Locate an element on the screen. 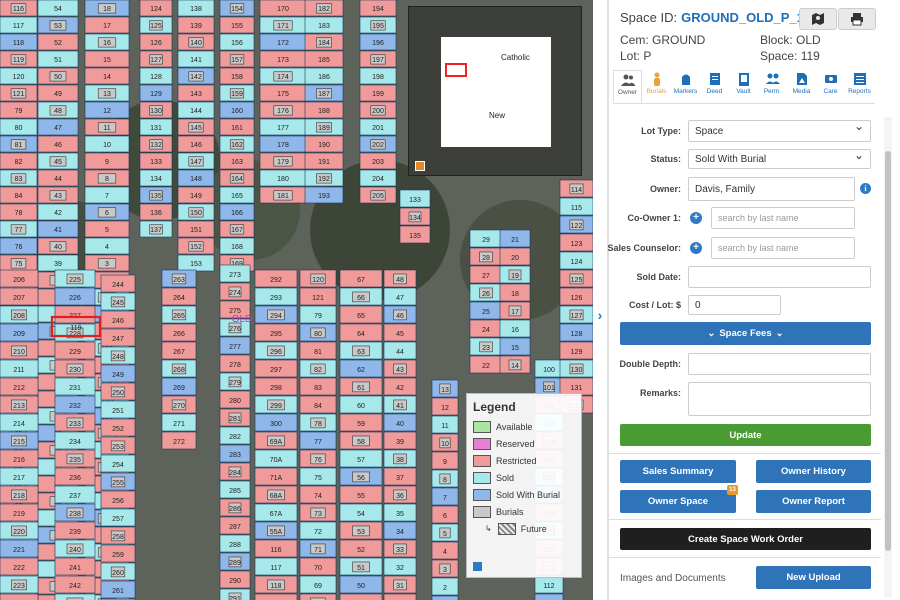  plot-number-label: 78 is located at coordinates (19, 213).